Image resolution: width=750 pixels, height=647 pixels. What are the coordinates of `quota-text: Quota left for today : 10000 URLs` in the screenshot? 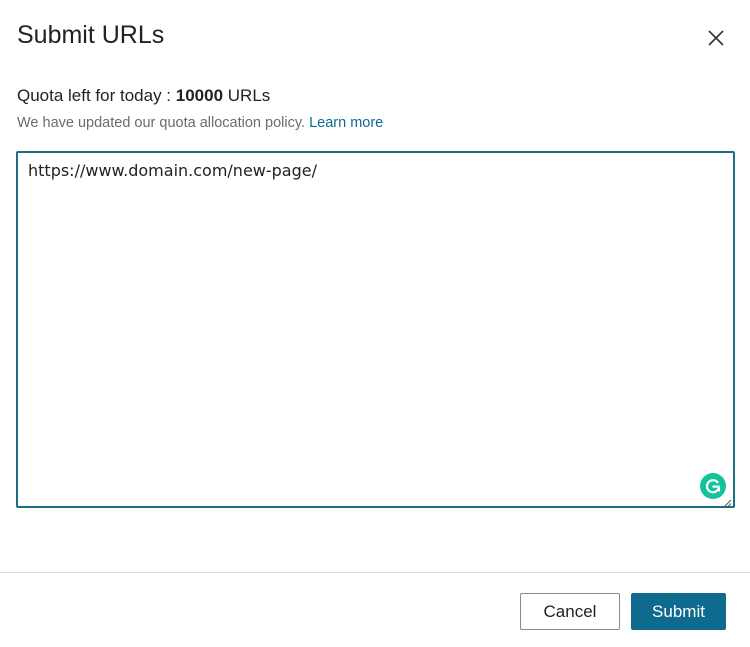 It's located at (143, 96).